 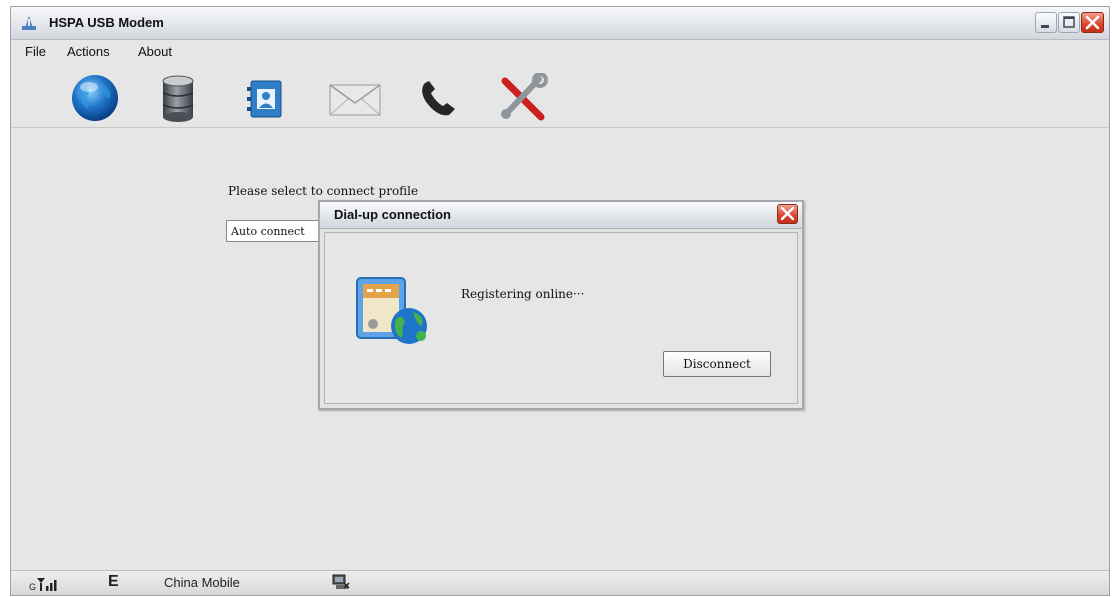 I want to click on toolbar, so click(x=560, y=95).